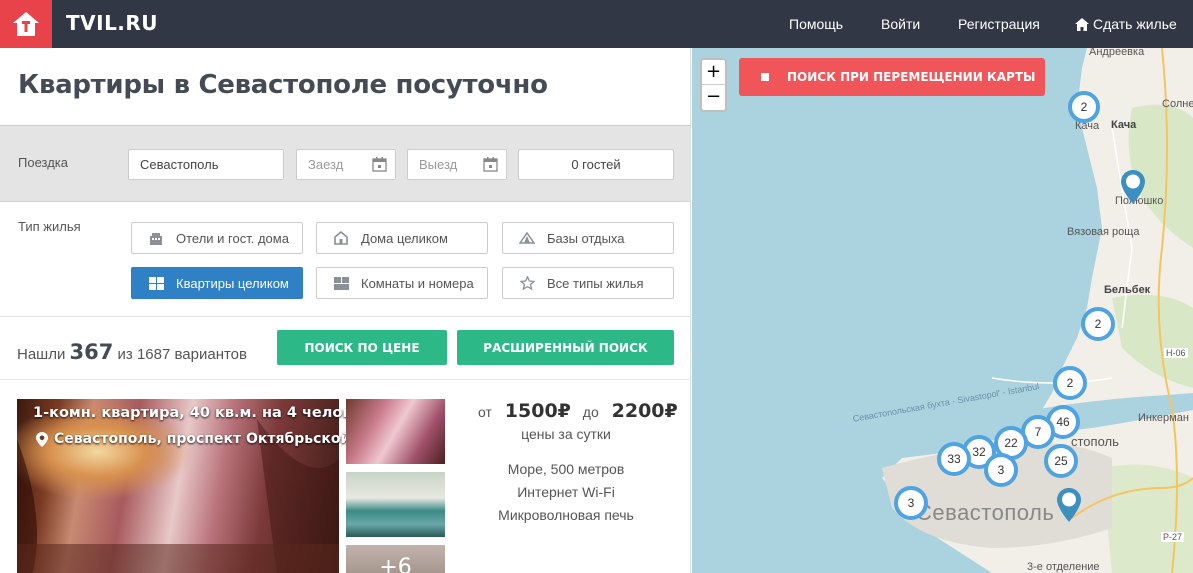 This screenshot has height=573, width=1193. Describe the element at coordinates (91, 352) in the screenshot. I see `found-count: 367` at that location.